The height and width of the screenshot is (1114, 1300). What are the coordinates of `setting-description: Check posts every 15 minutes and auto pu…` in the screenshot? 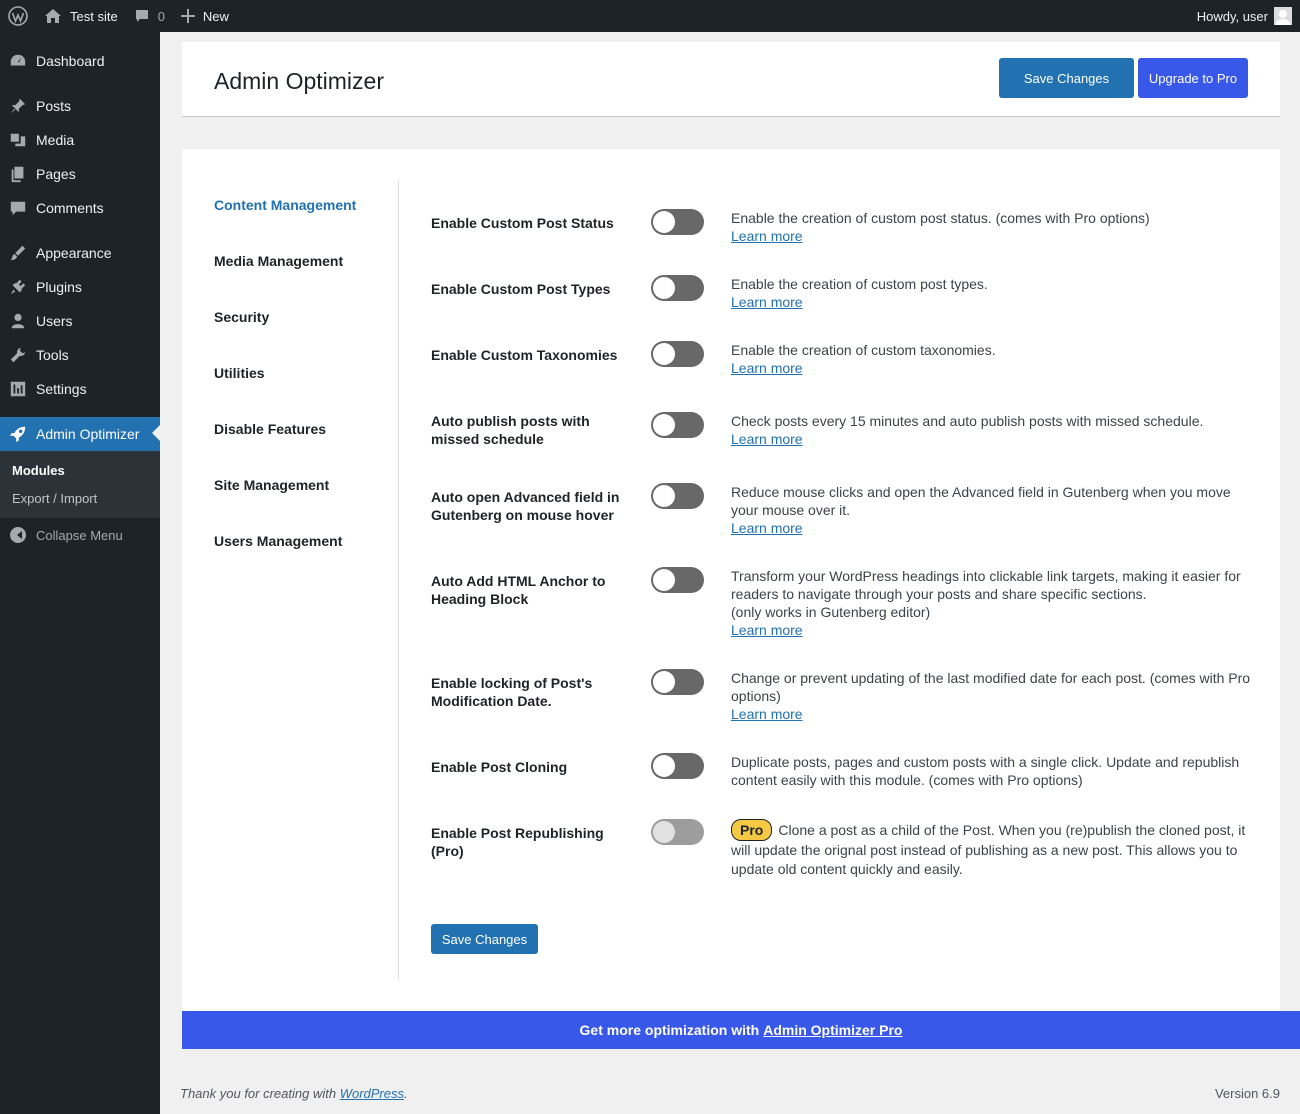 It's located at (967, 430).